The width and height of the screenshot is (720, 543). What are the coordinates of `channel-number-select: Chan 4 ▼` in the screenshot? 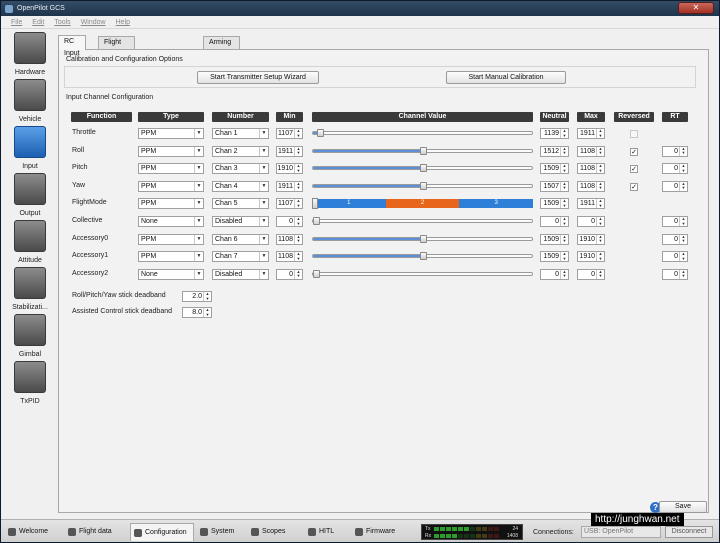 It's located at (240, 186).